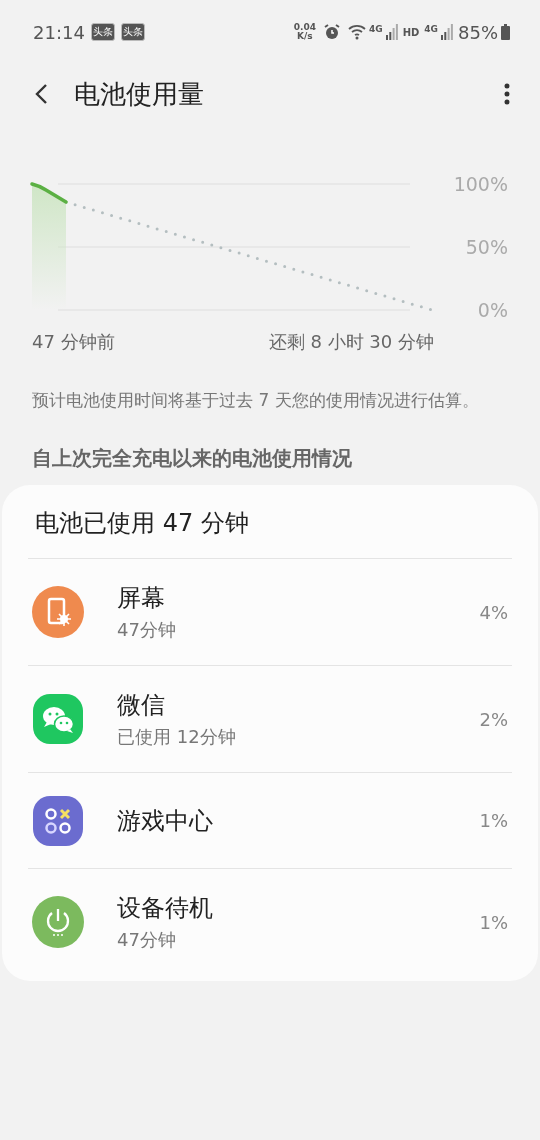 This screenshot has height=1140, width=540. I want to click on app-usage-row: 设备待机 47分钟 1%, so click(270, 921).